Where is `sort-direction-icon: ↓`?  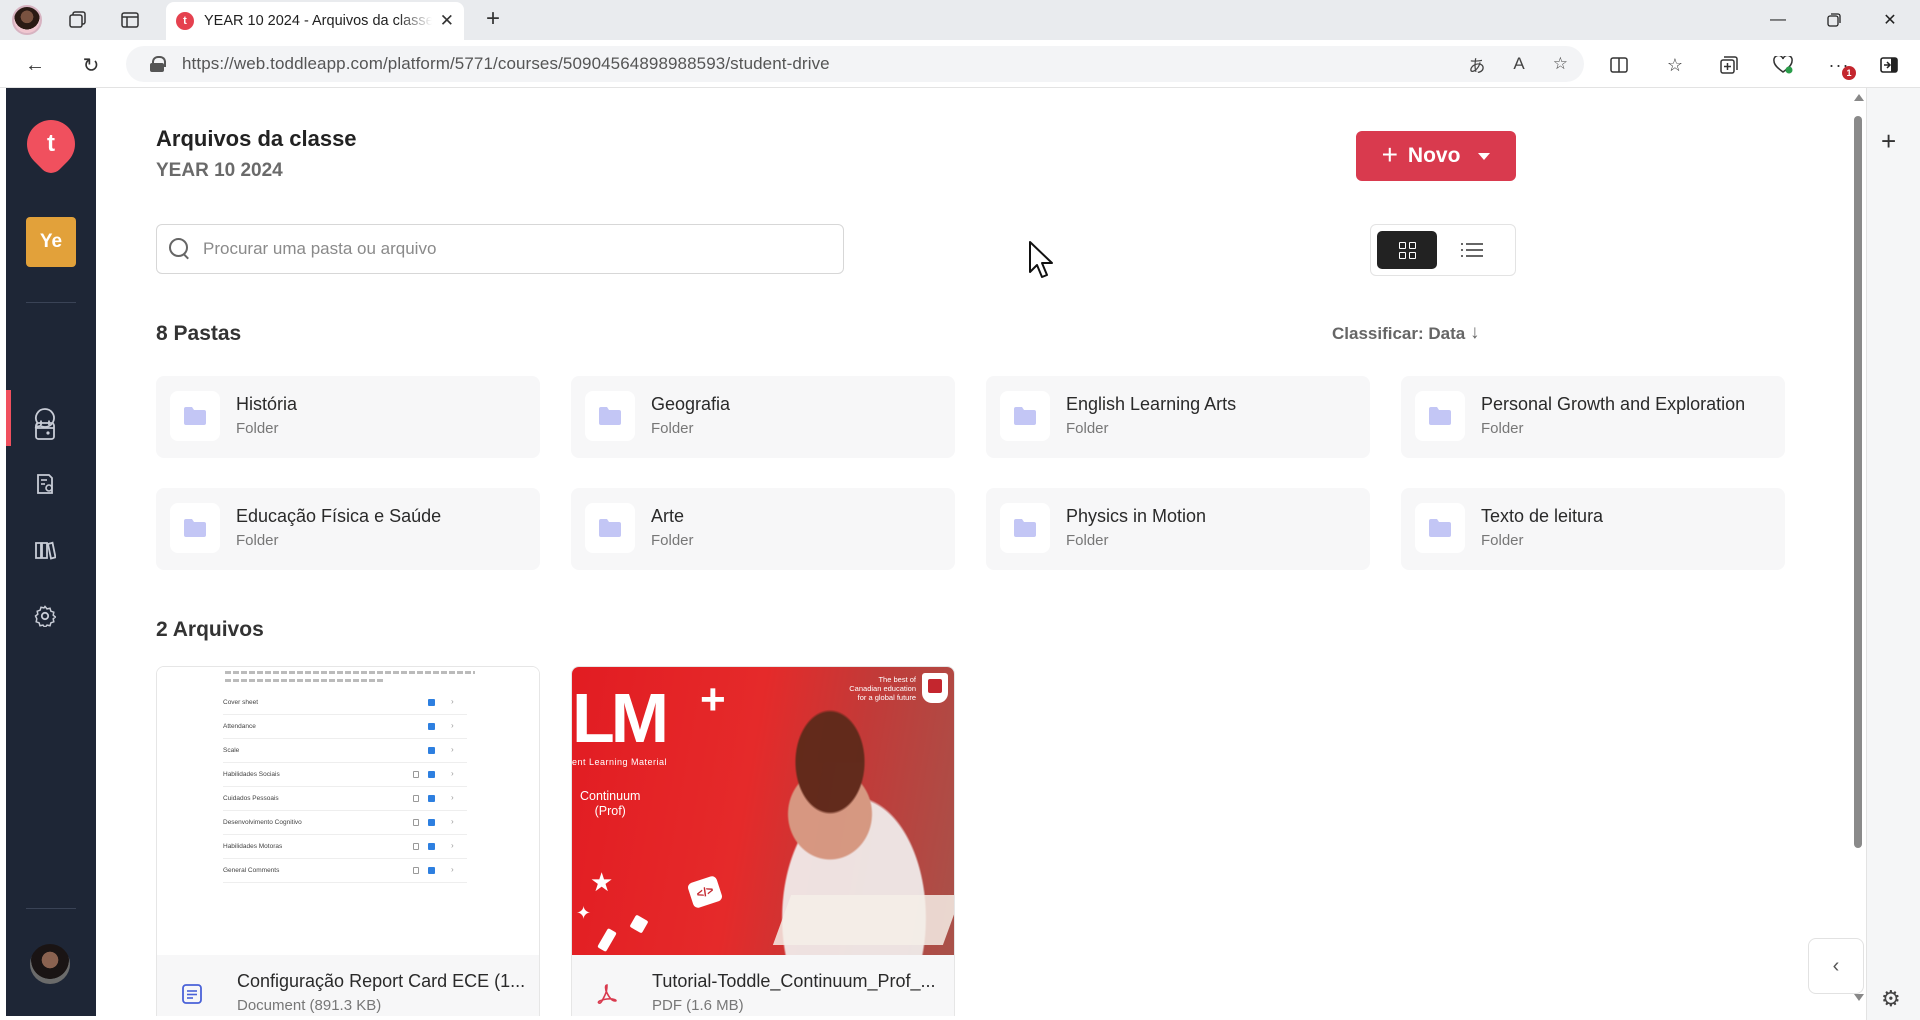 sort-direction-icon: ↓ is located at coordinates (1475, 333).